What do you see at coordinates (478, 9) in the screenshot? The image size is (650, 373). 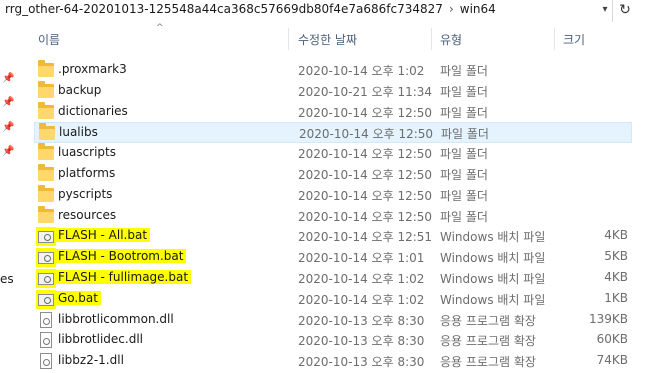 I see `breadcrumb-current: win64` at bounding box center [478, 9].